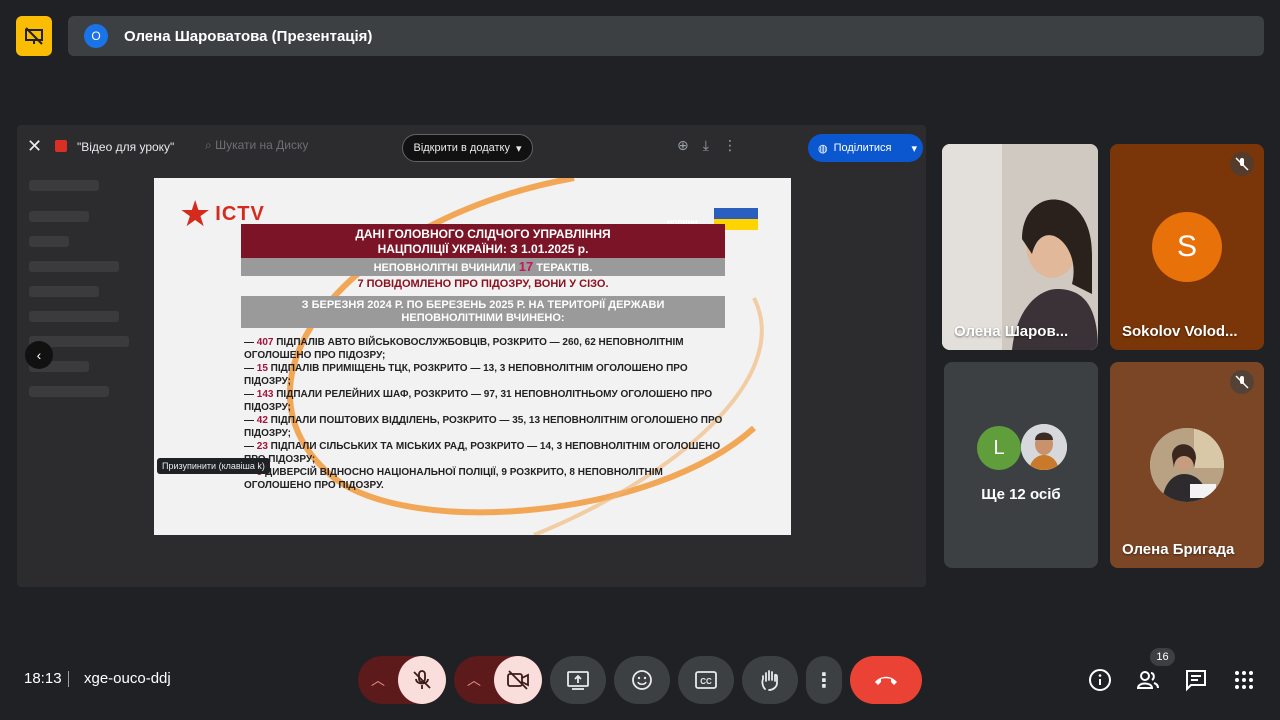 The height and width of the screenshot is (720, 1280). I want to click on teract-number: 17, so click(526, 266).